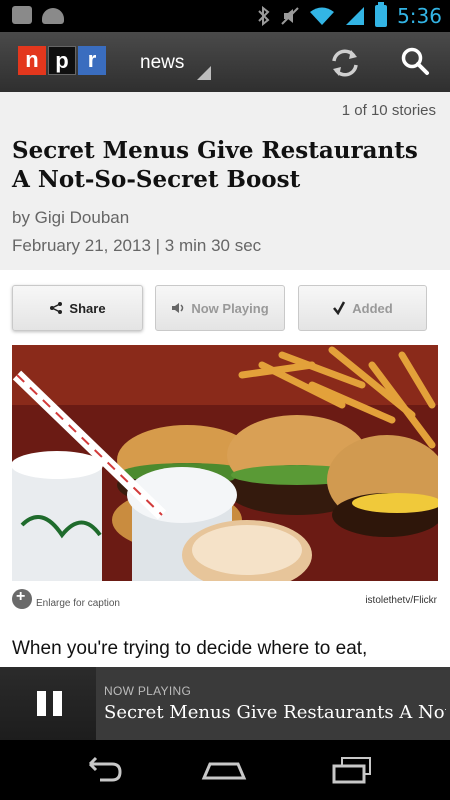 This screenshot has width=450, height=800. What do you see at coordinates (322, 16) in the screenshot?
I see `wifi-icon` at bounding box center [322, 16].